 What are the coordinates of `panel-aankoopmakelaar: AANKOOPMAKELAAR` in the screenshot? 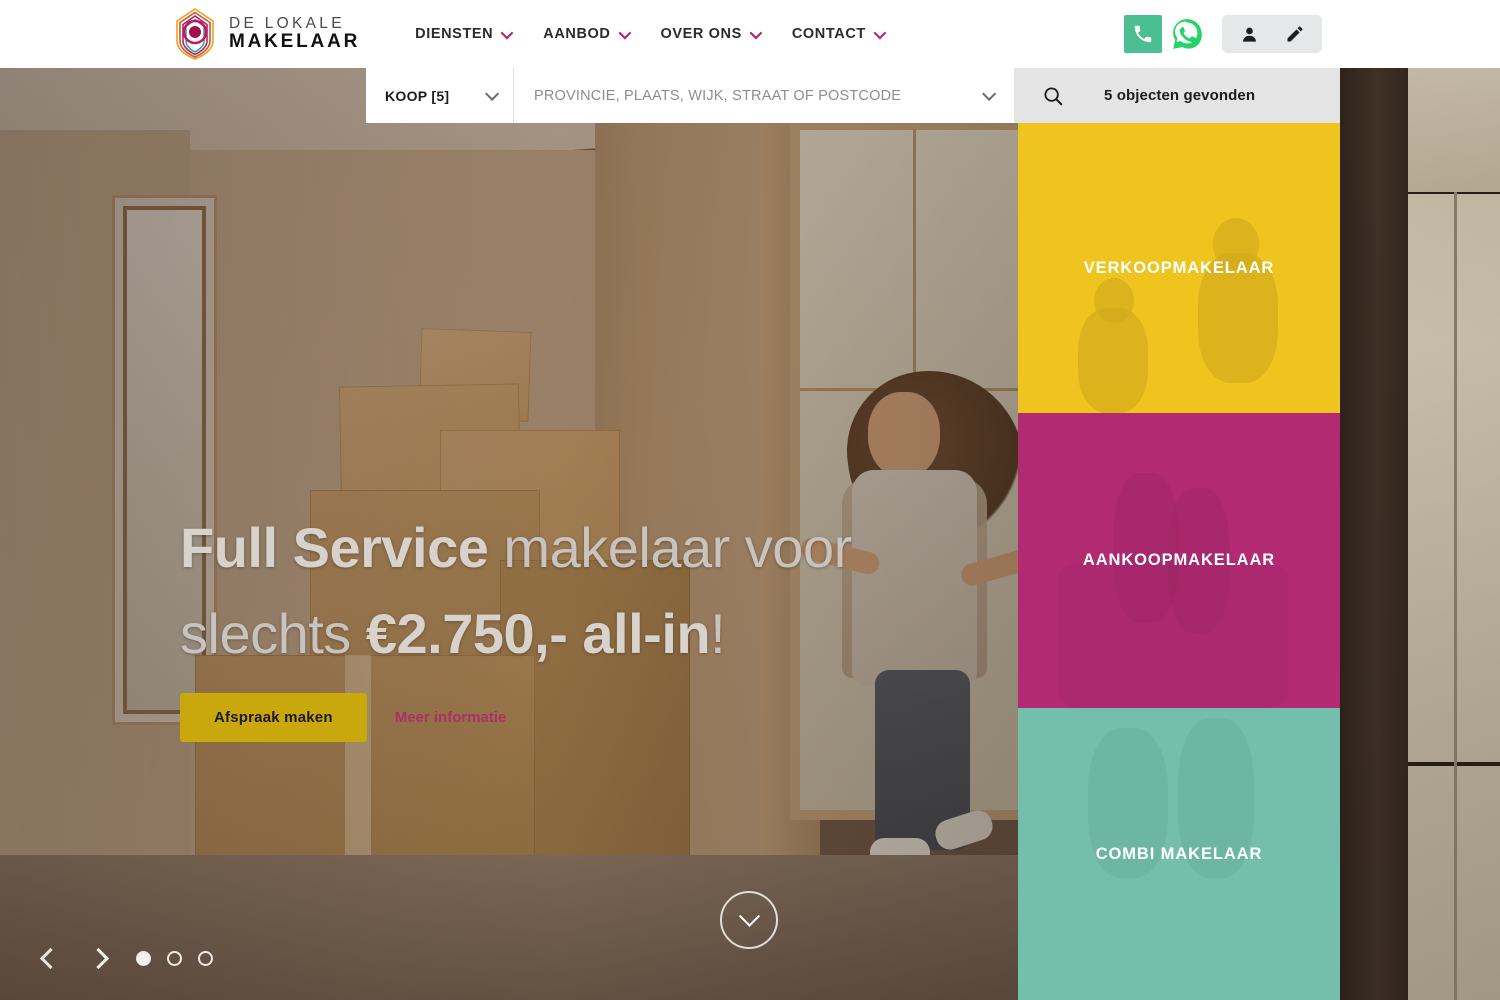 It's located at (1179, 560).